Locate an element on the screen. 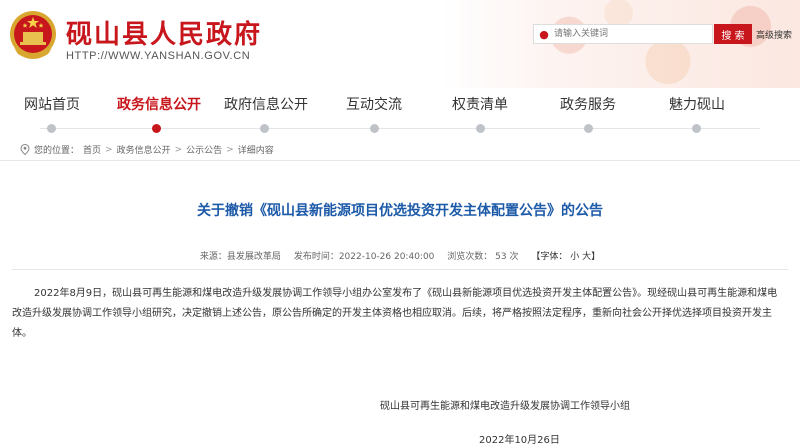 This screenshot has height=448, width=800. nav-item-interaction: 互动交流 is located at coordinates (374, 104).